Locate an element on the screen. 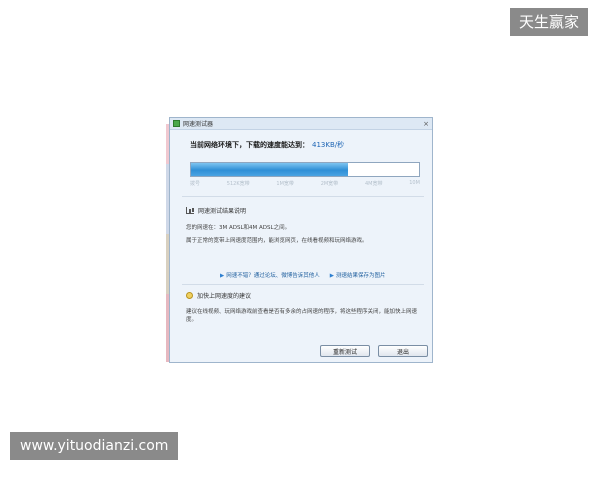 This screenshot has width=600, height=480. result-section-heading: 网速测试结果说明 is located at coordinates (216, 210).